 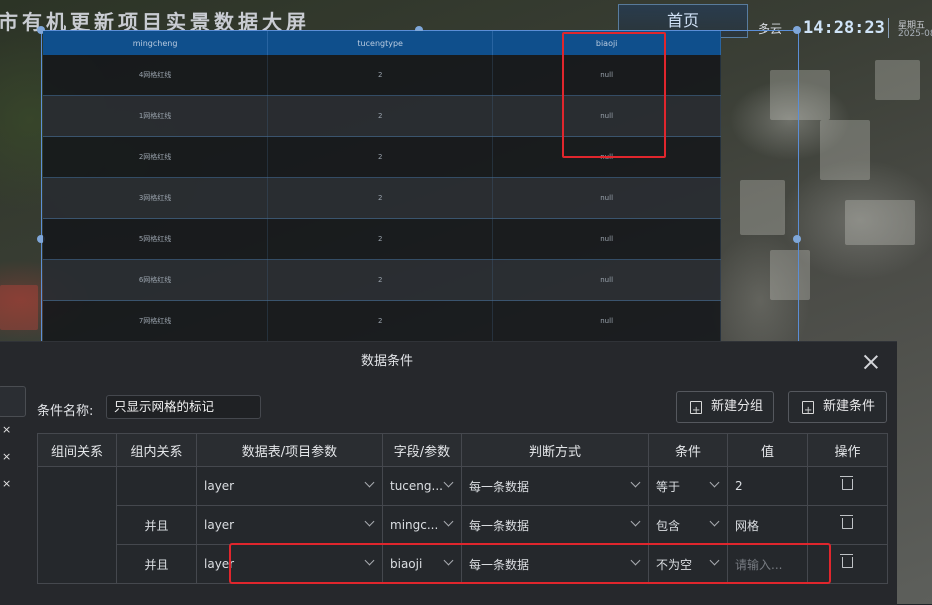 I want to click on header-data-table: 数据表/项目参数, so click(x=289, y=450).